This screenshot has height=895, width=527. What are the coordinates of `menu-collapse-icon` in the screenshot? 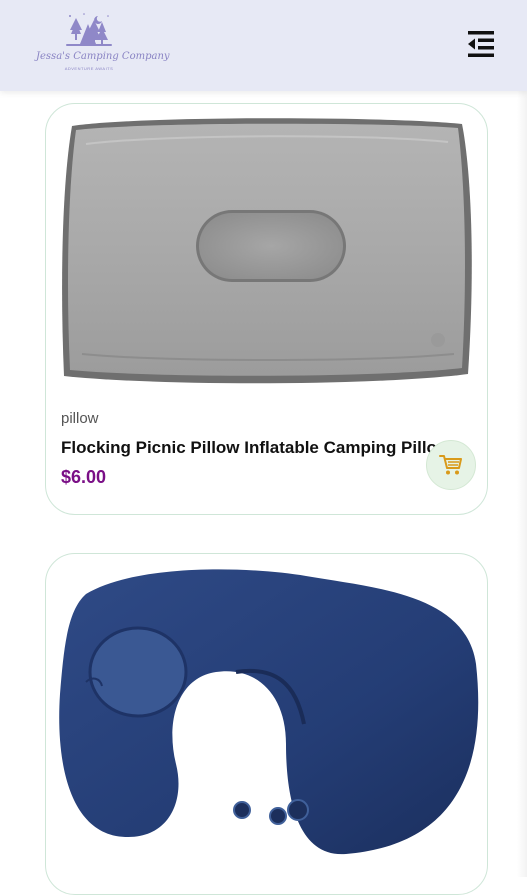 It's located at (481, 44).